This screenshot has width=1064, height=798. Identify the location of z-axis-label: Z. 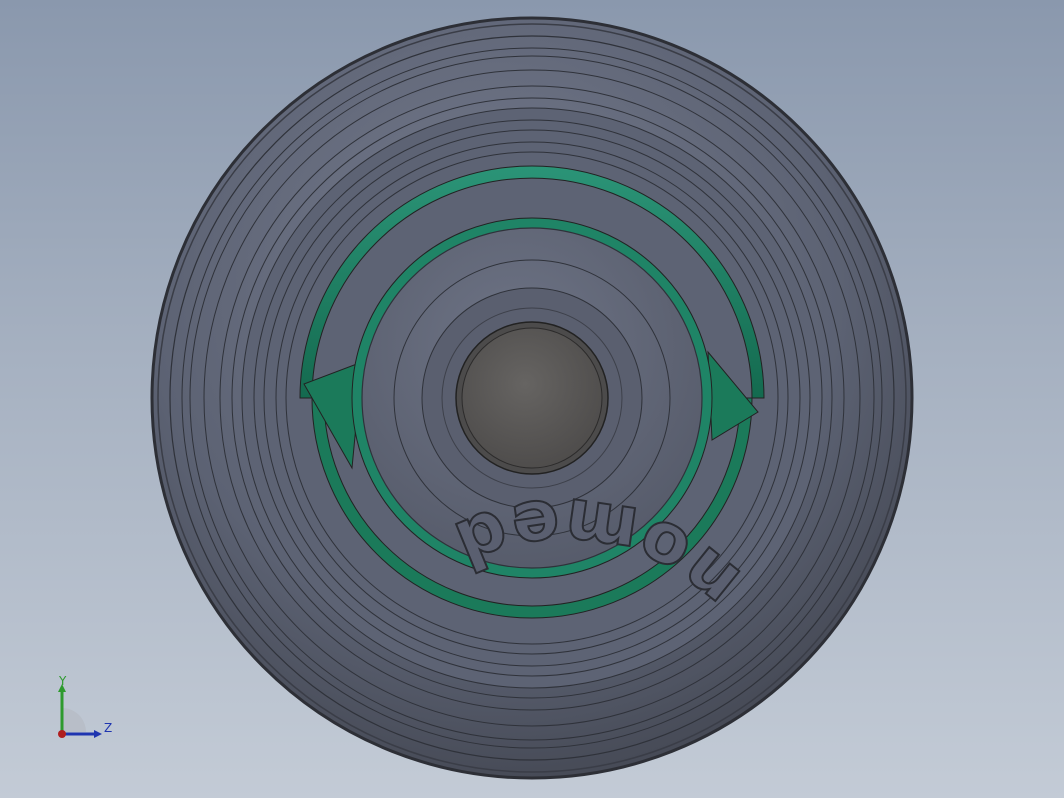
(108, 728).